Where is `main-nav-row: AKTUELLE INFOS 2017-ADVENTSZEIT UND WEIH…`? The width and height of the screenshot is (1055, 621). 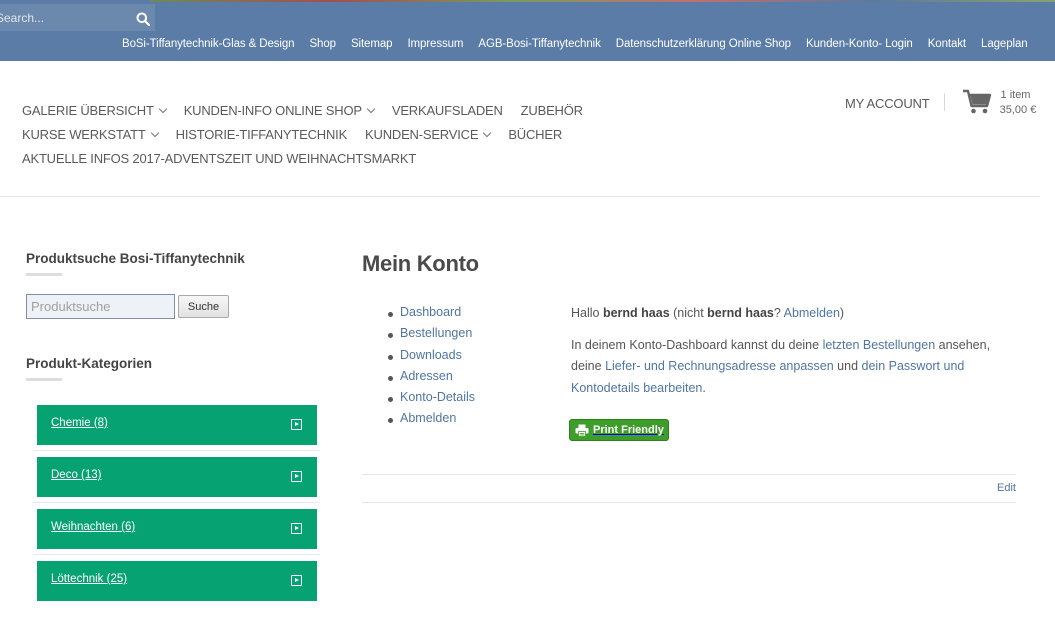 main-nav-row: AKTUELLE INFOS 2017-ADVENTSZEIT UND WEIH… is located at coordinates (302, 158).